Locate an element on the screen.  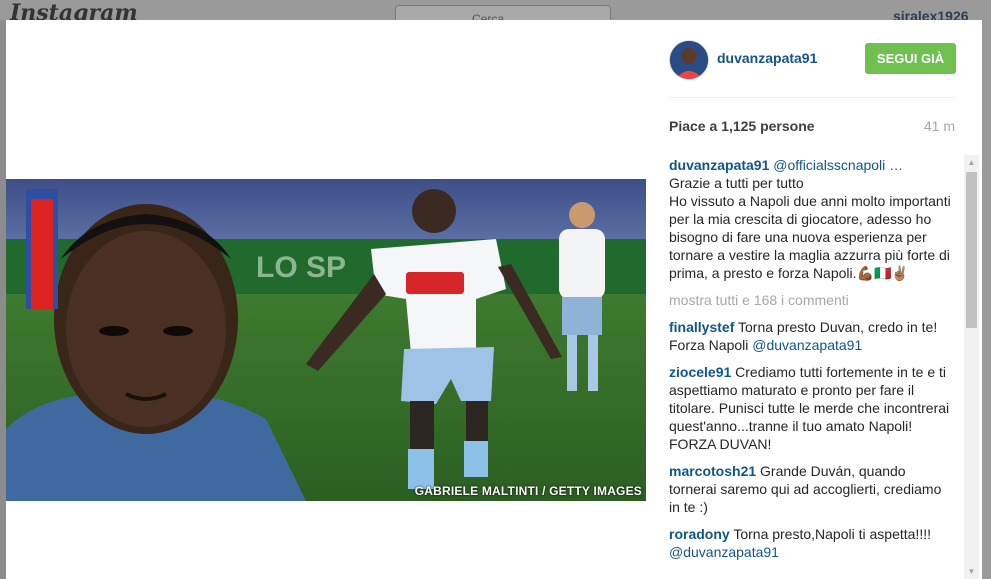
comments-scrollbar: ▲ ▼ is located at coordinates (971, 367).